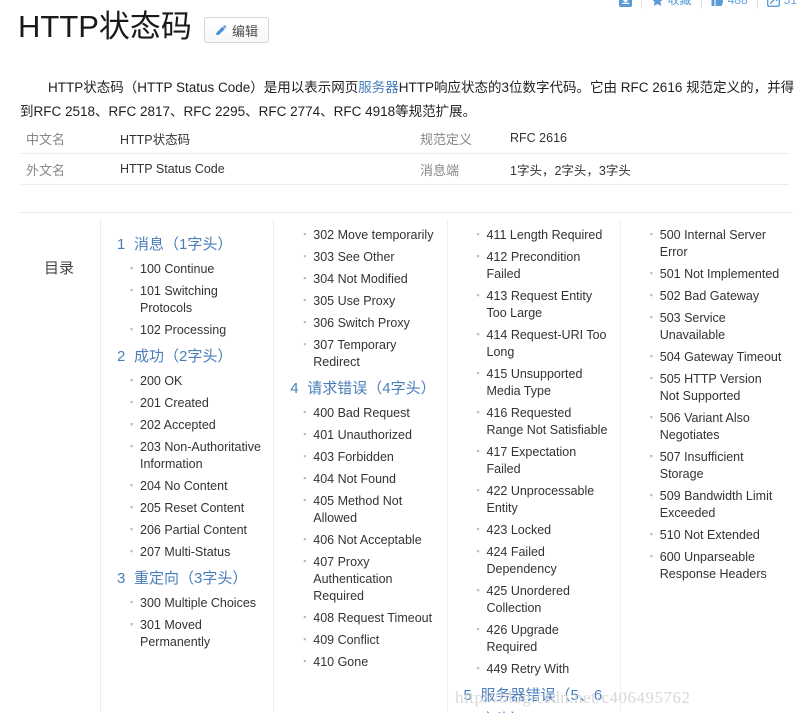 Image resolution: width=809 pixels, height=713 pixels. Describe the element at coordinates (537, 383) in the screenshot. I see `toc-entry: ▪ 415 Unsupported Media Type` at that location.